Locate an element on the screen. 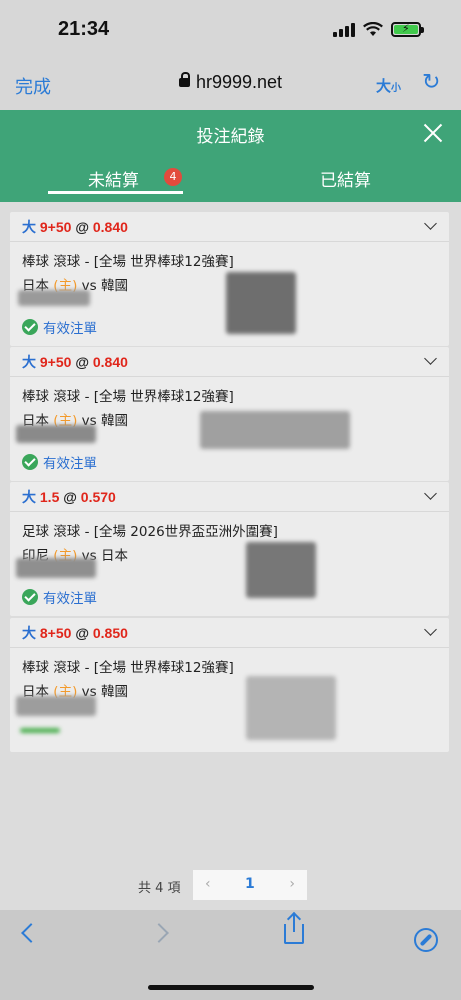 The image size is (461, 1000). total-count: 共 4 項 is located at coordinates (159, 888).